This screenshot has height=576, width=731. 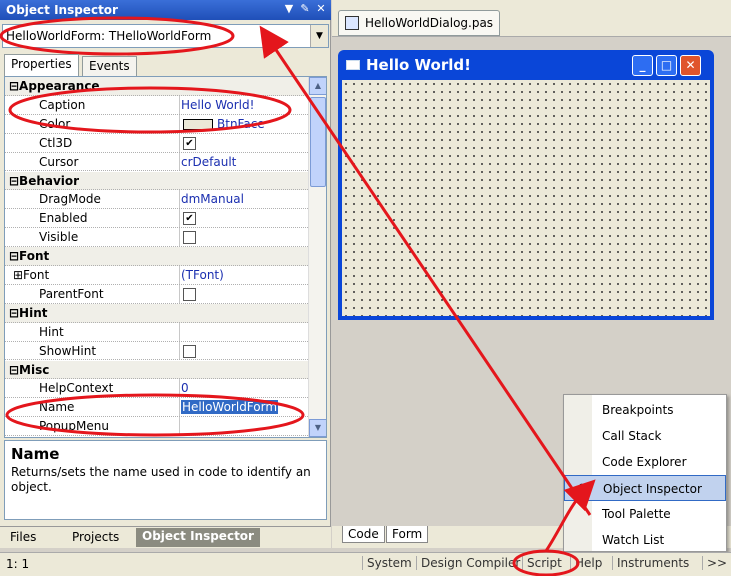 What do you see at coordinates (63, 218) in the screenshot?
I see `property-name: Enabled` at bounding box center [63, 218].